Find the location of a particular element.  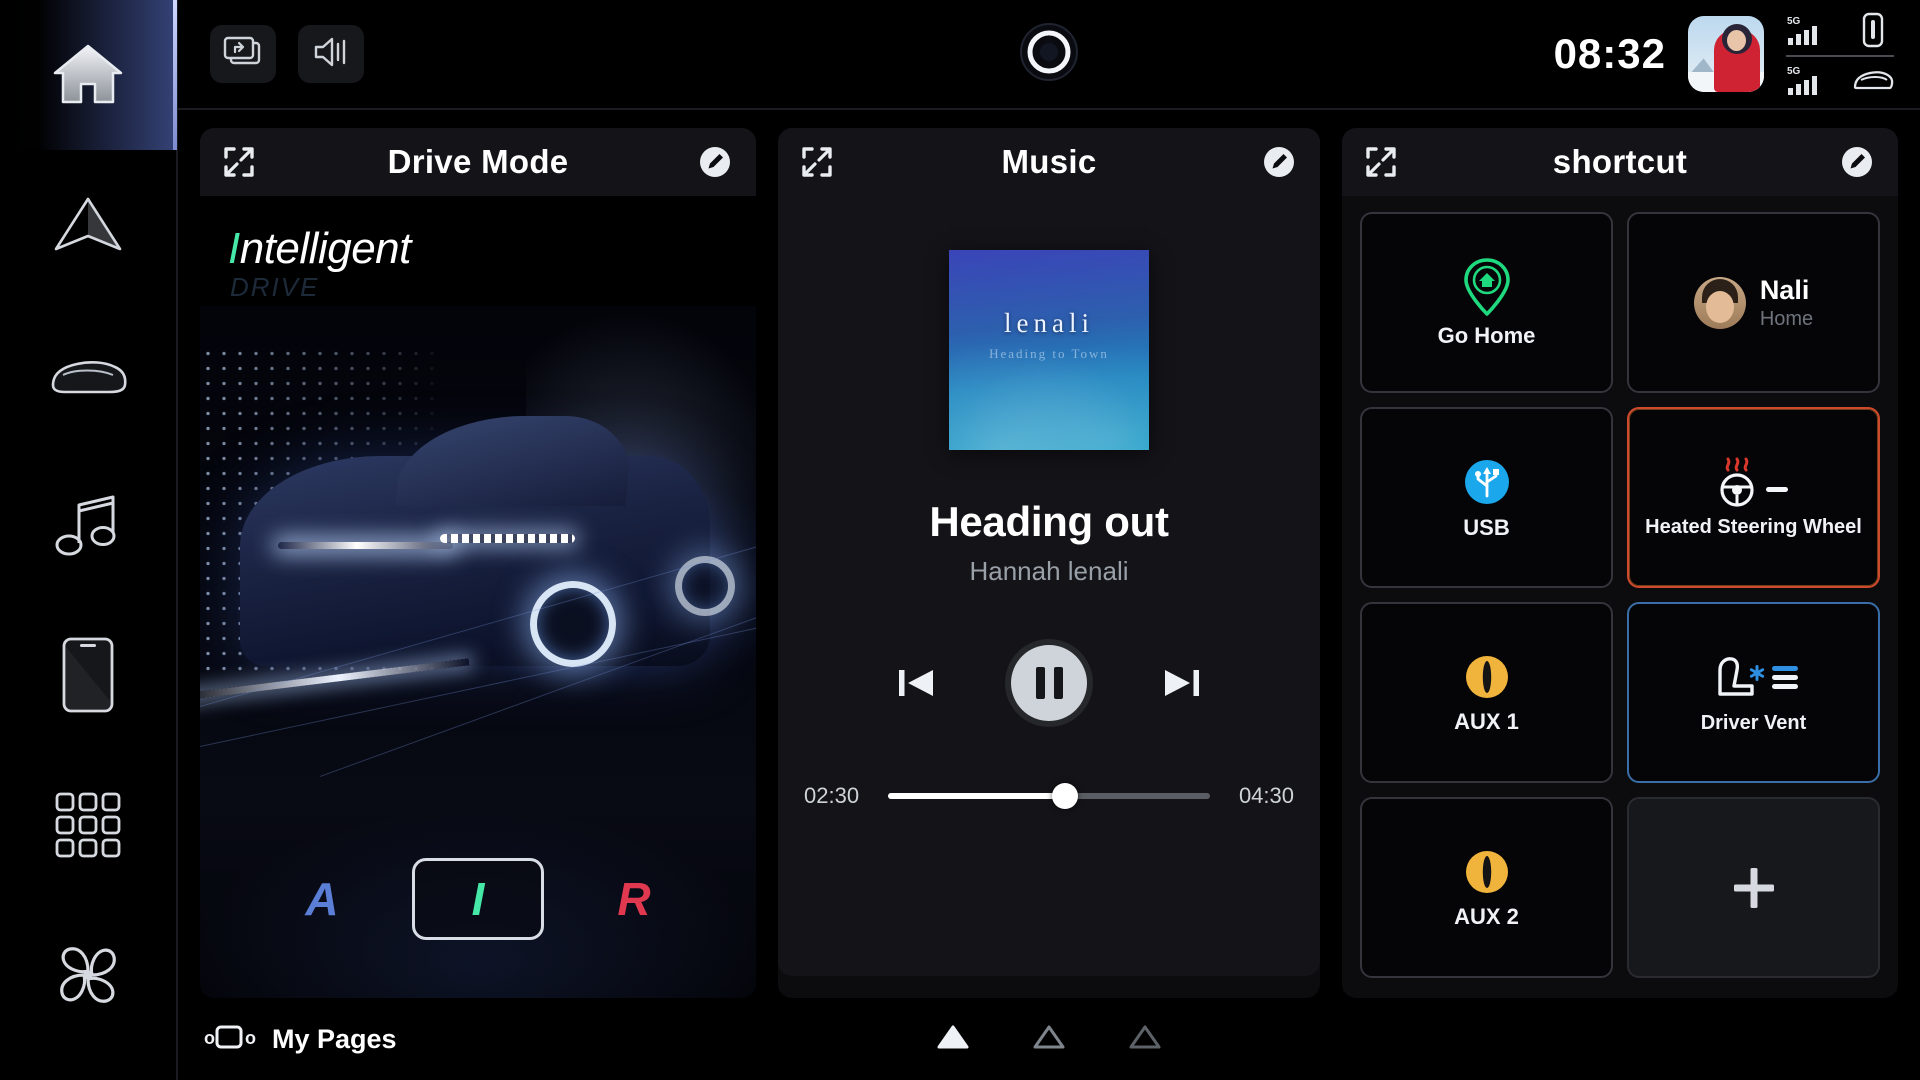

shortcut-tile-add is located at coordinates (1753, 887).